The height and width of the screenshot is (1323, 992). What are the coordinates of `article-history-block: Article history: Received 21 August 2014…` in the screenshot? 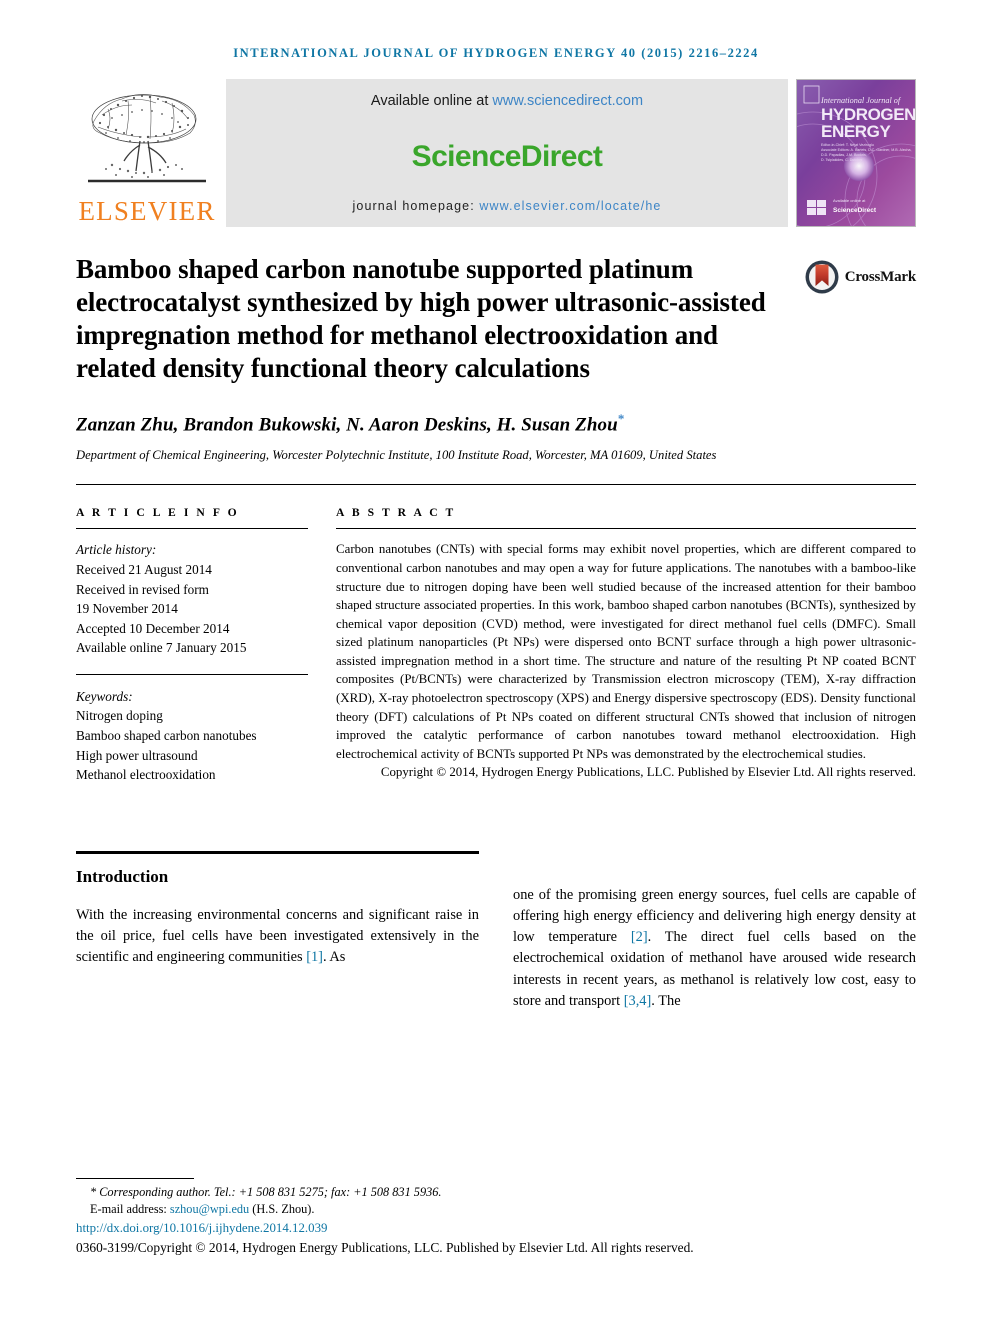 It's located at (192, 599).